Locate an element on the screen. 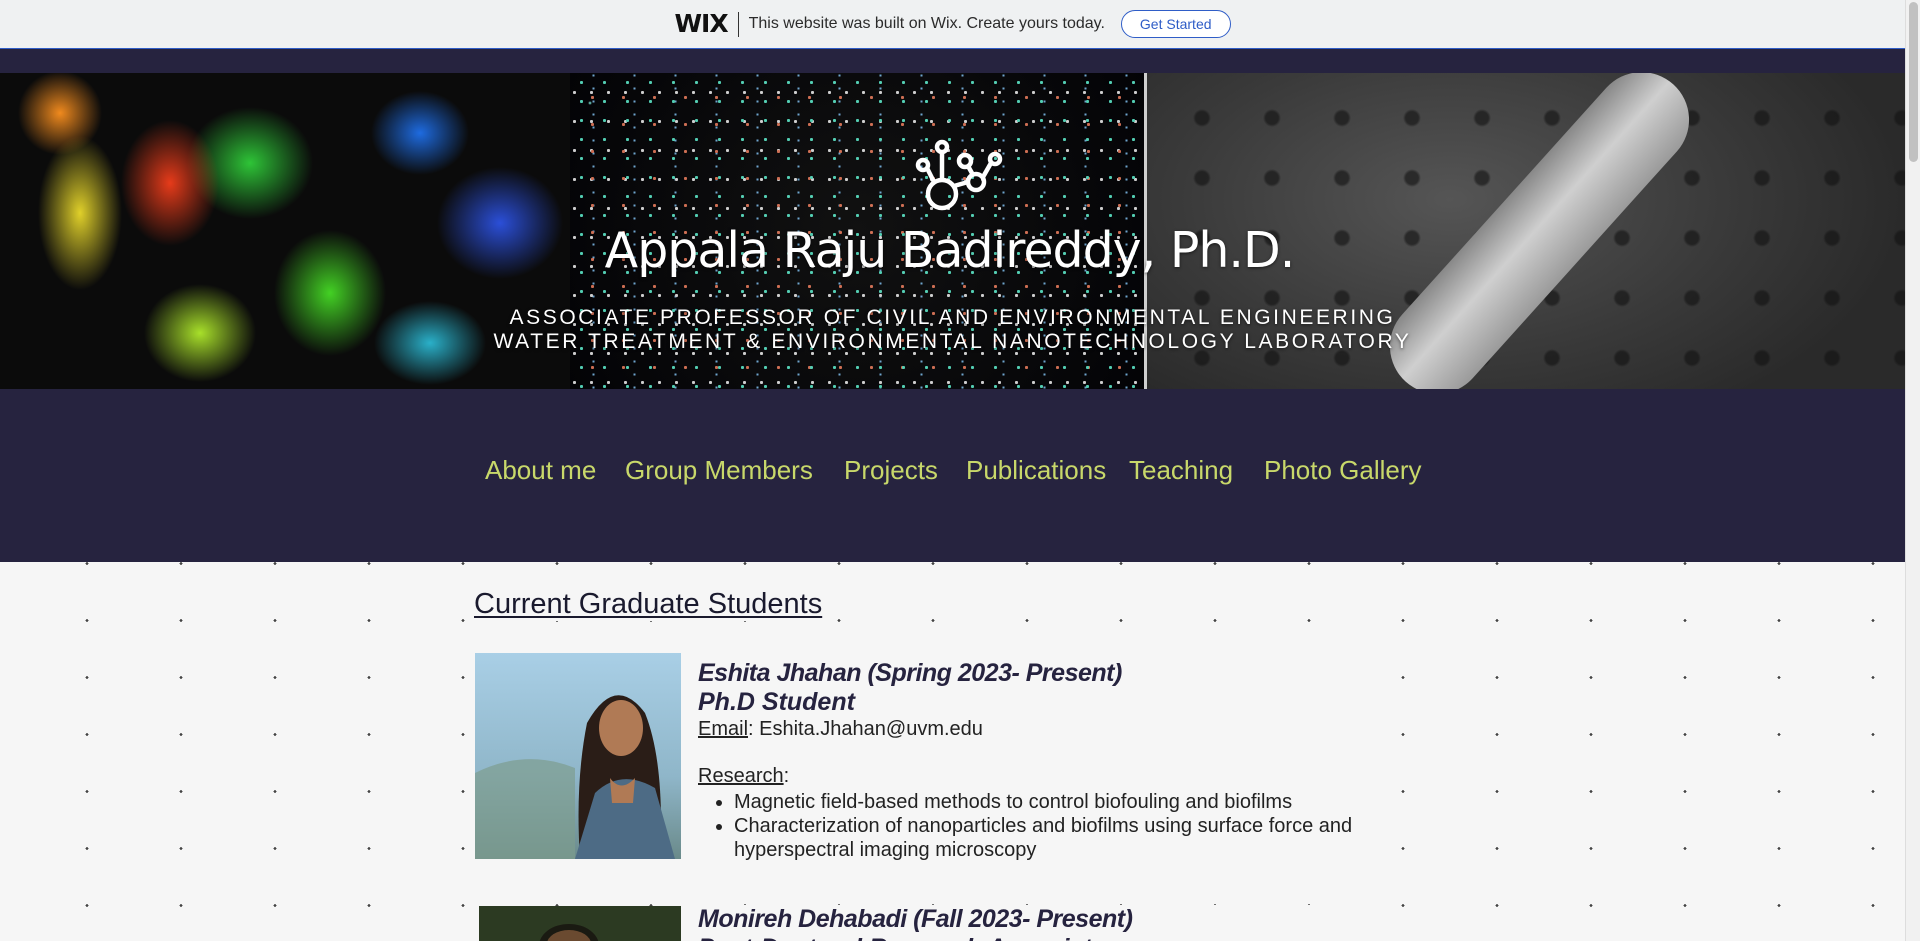 This screenshot has height=941, width=1920. molecule-icon is located at coordinates (959, 175).